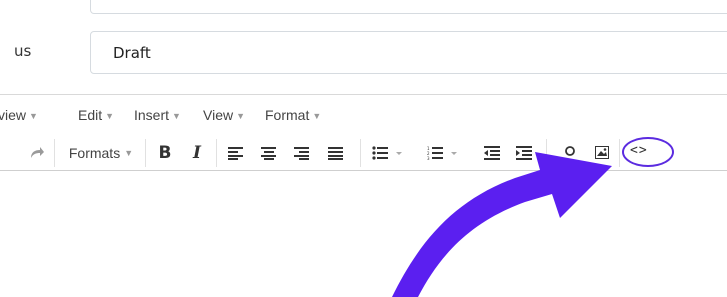 The width and height of the screenshot is (727, 297). What do you see at coordinates (502, 224) in the screenshot?
I see `annotation-arrow` at bounding box center [502, 224].